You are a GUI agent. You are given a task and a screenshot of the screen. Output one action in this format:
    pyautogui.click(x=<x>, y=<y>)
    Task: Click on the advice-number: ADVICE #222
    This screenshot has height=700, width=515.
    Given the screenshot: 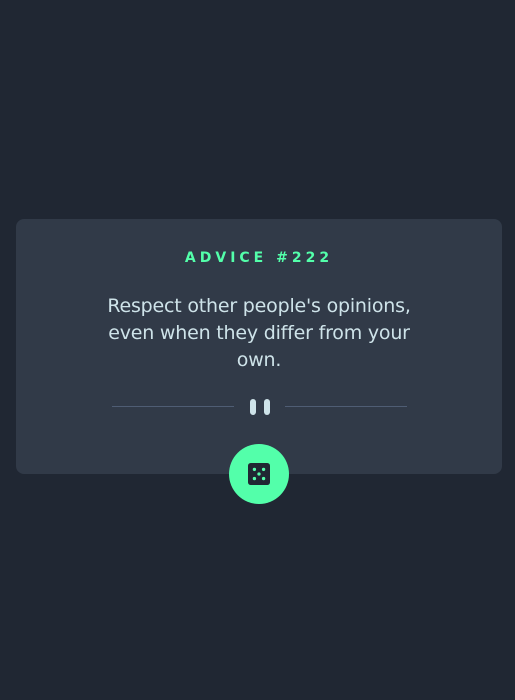 What is the action you would take?
    pyautogui.click(x=259, y=258)
    